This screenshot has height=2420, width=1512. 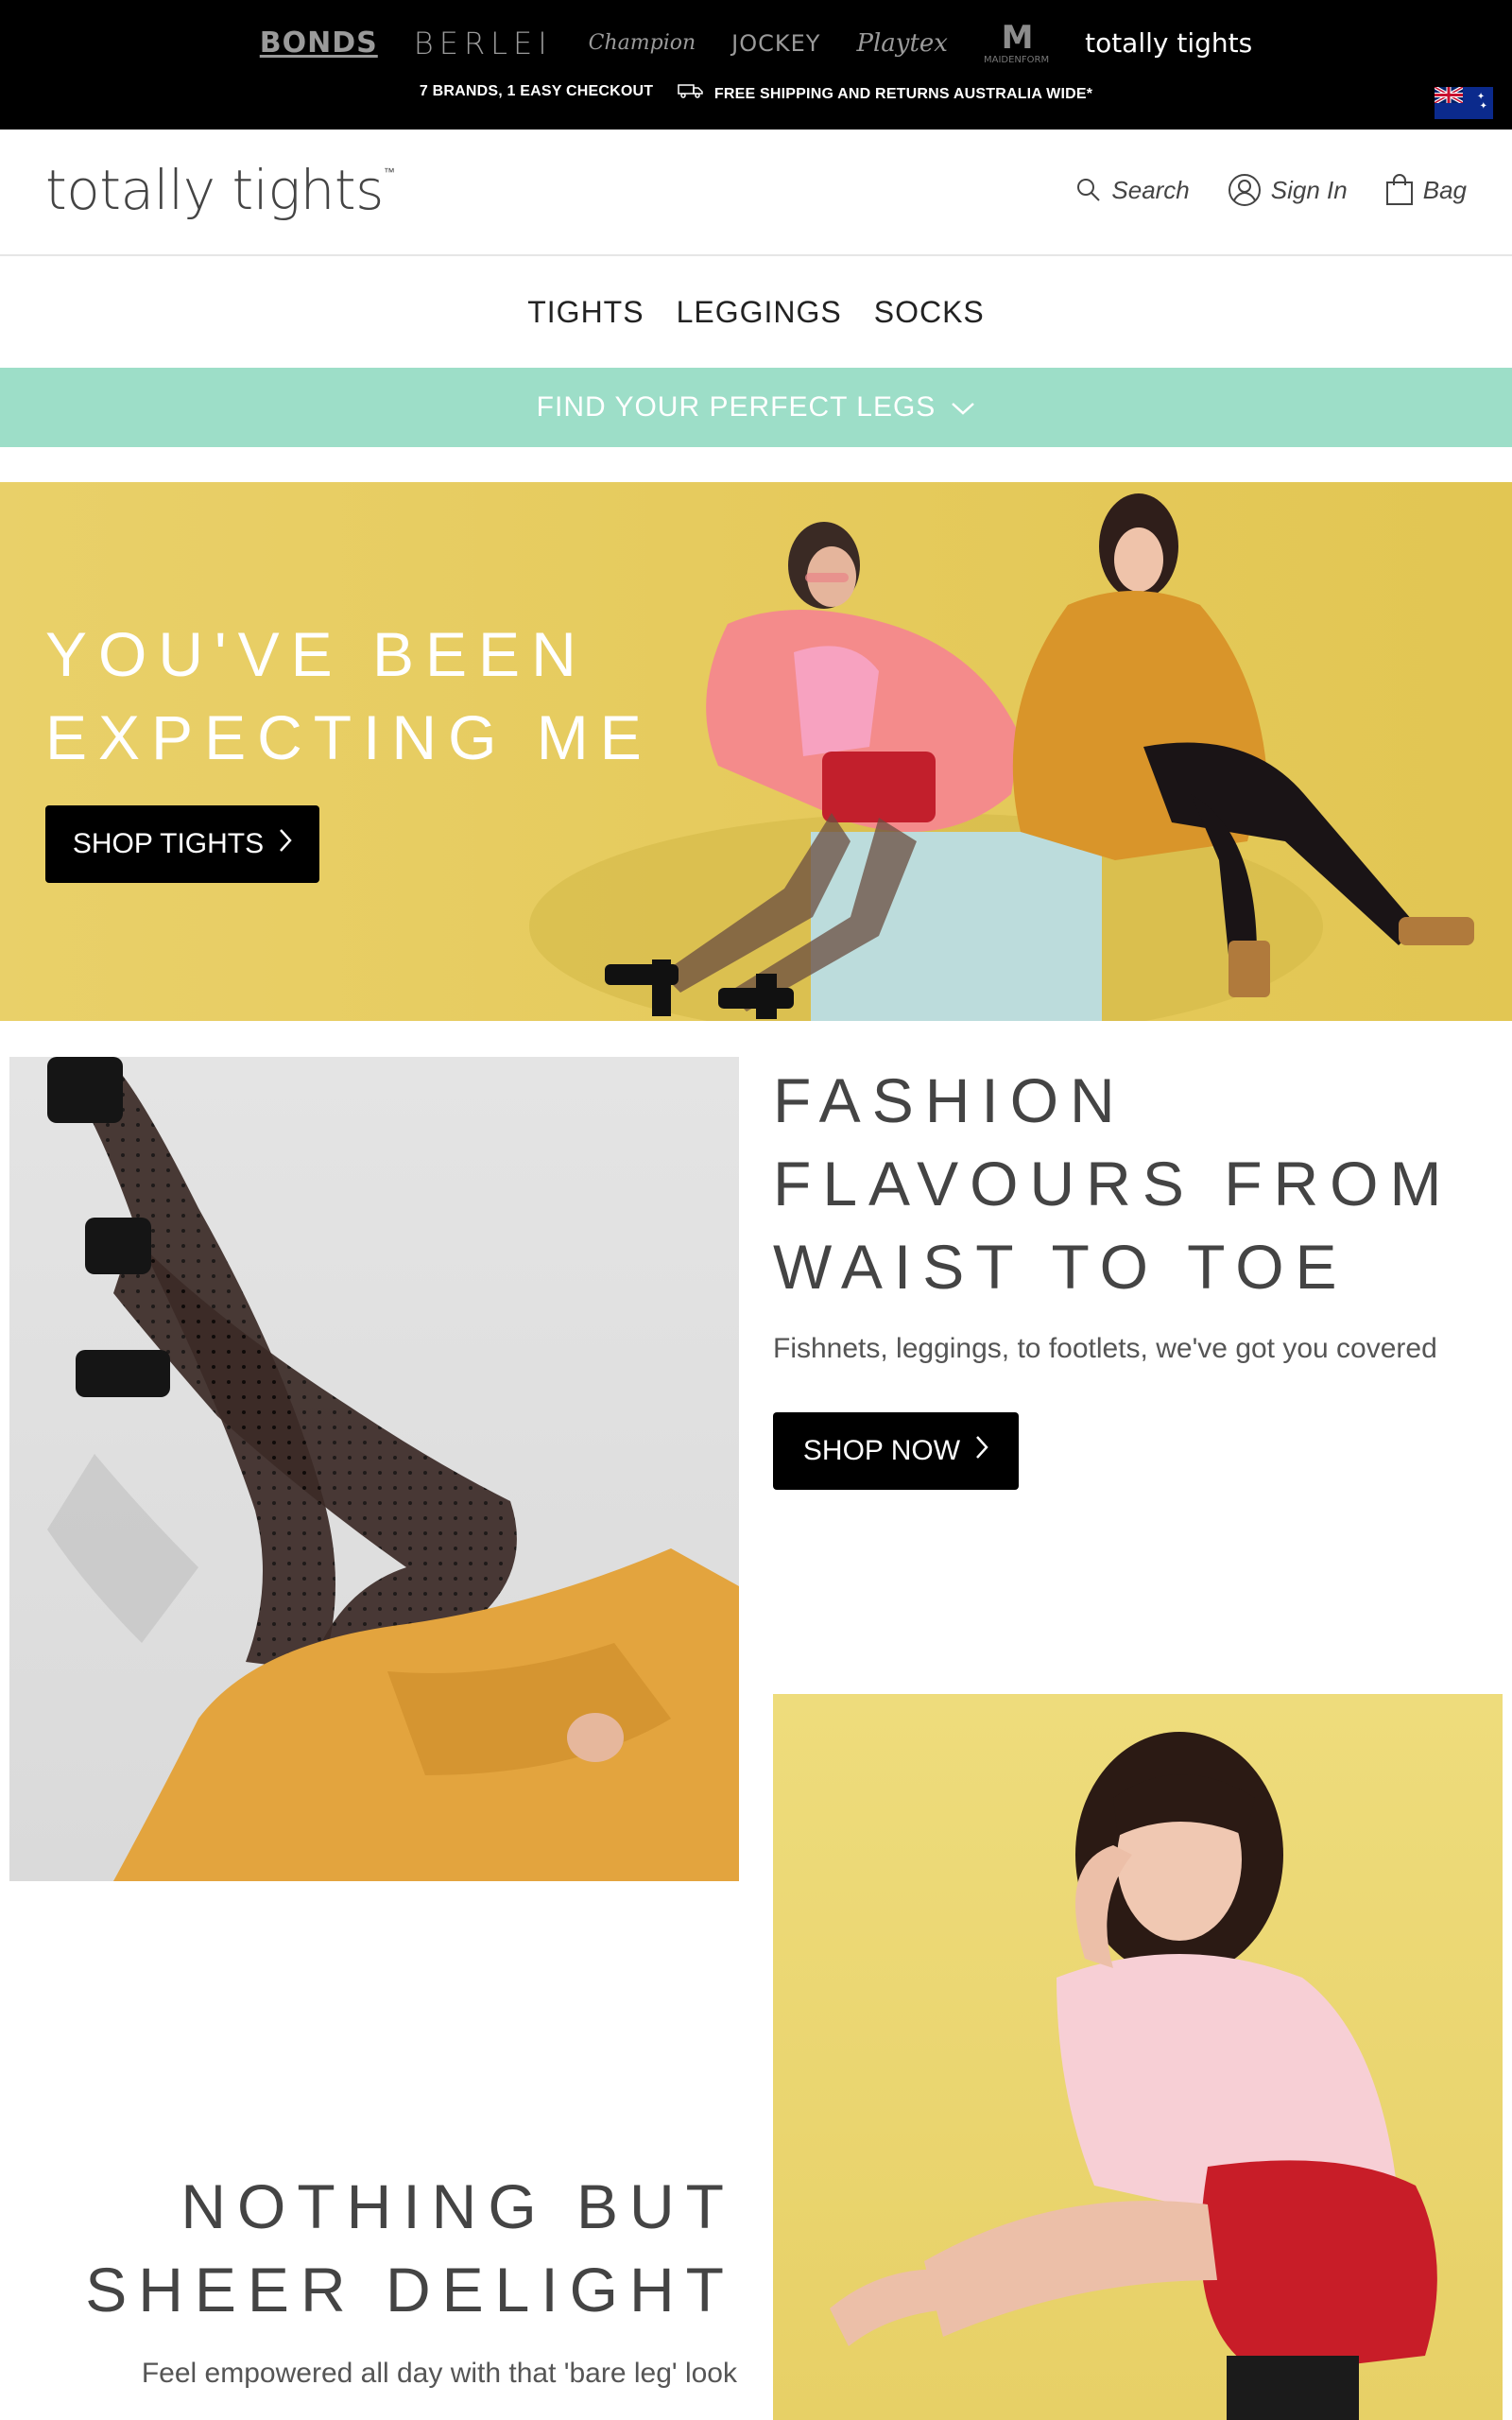 What do you see at coordinates (775, 43) in the screenshot?
I see `brand-jockey-link: JOCKEY` at bounding box center [775, 43].